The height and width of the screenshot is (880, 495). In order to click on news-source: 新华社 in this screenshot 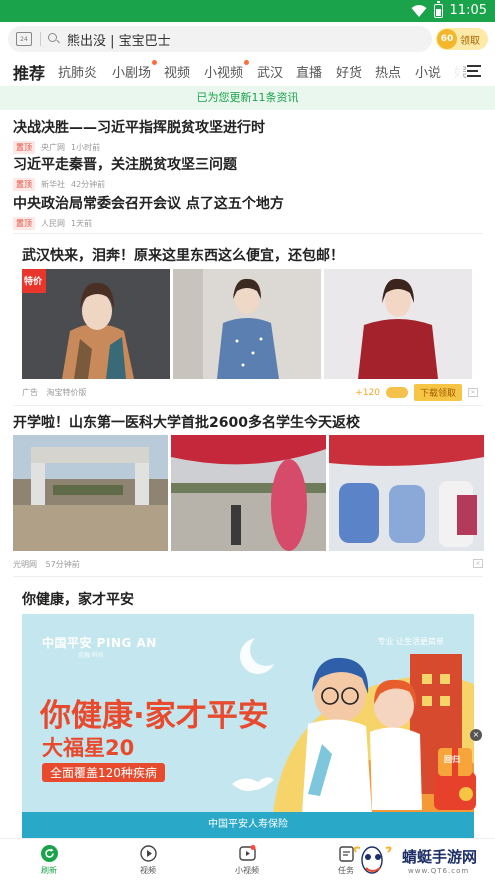, I will do `click(53, 184)`.